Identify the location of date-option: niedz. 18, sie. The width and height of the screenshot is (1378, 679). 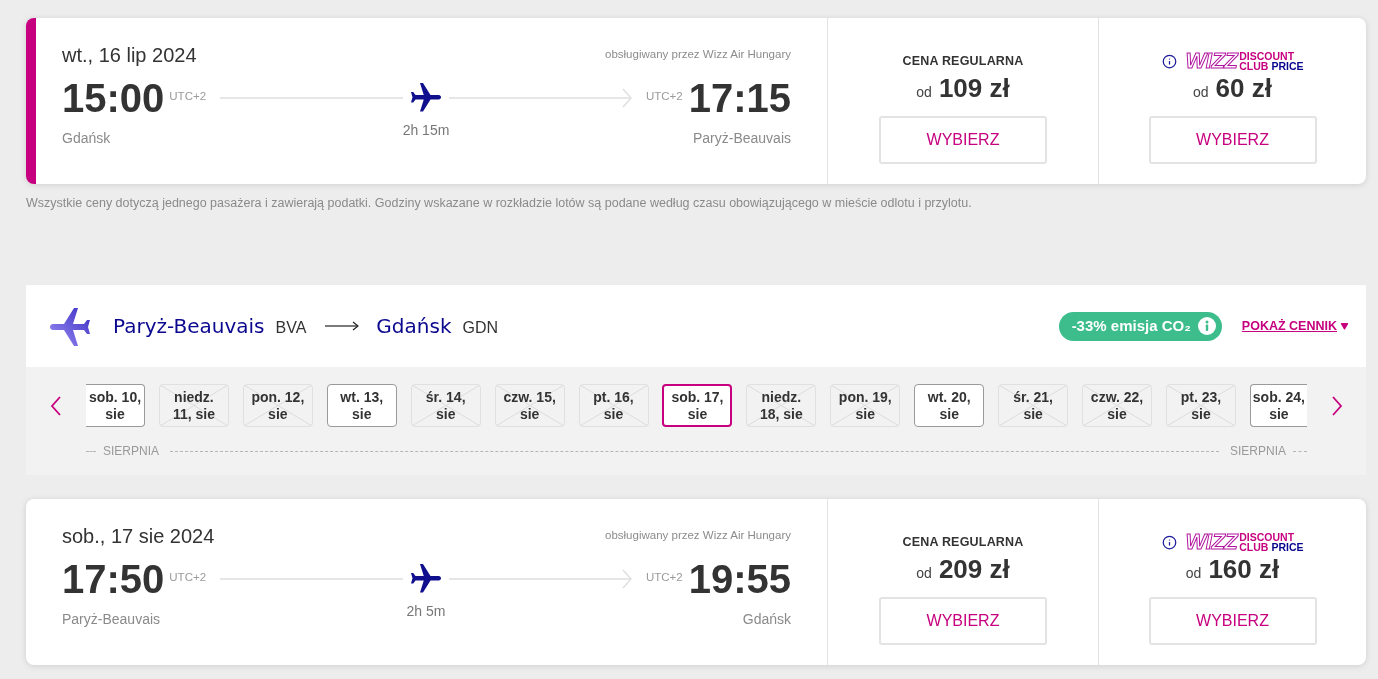
(781, 405).